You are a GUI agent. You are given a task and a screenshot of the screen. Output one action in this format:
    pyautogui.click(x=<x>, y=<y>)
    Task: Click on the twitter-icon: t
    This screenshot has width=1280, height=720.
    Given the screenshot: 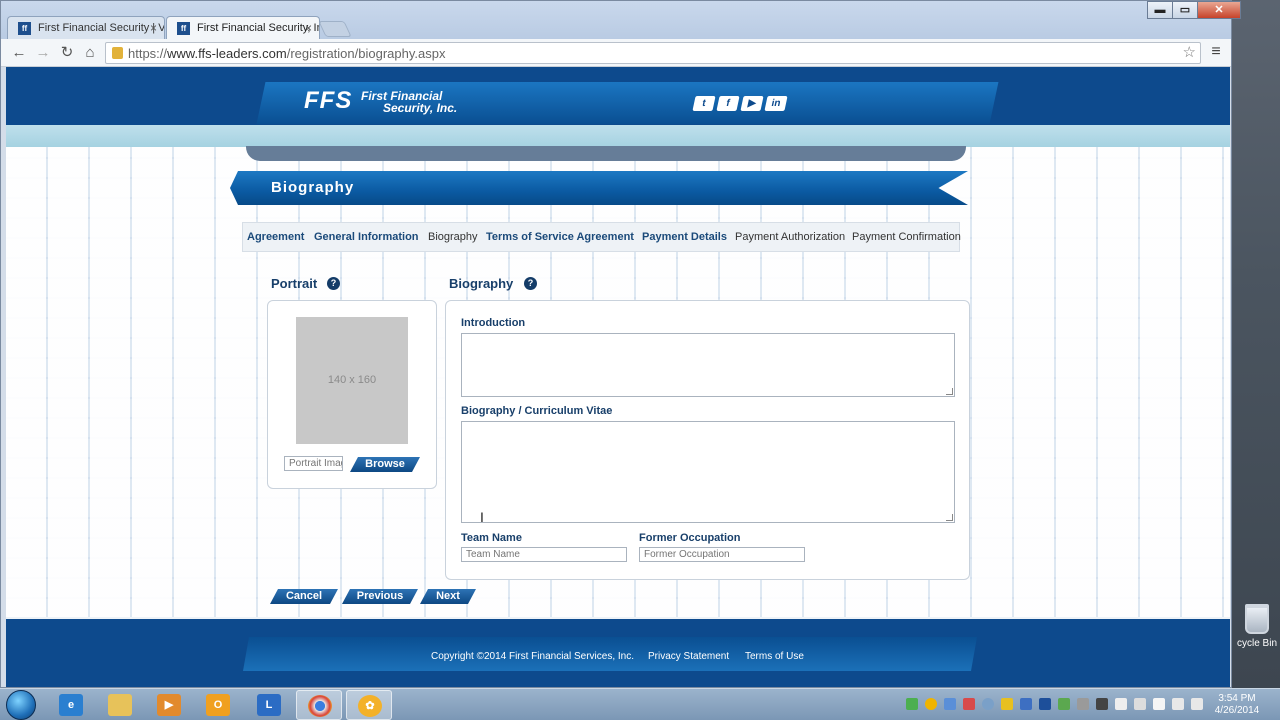 What is the action you would take?
    pyautogui.click(x=704, y=103)
    